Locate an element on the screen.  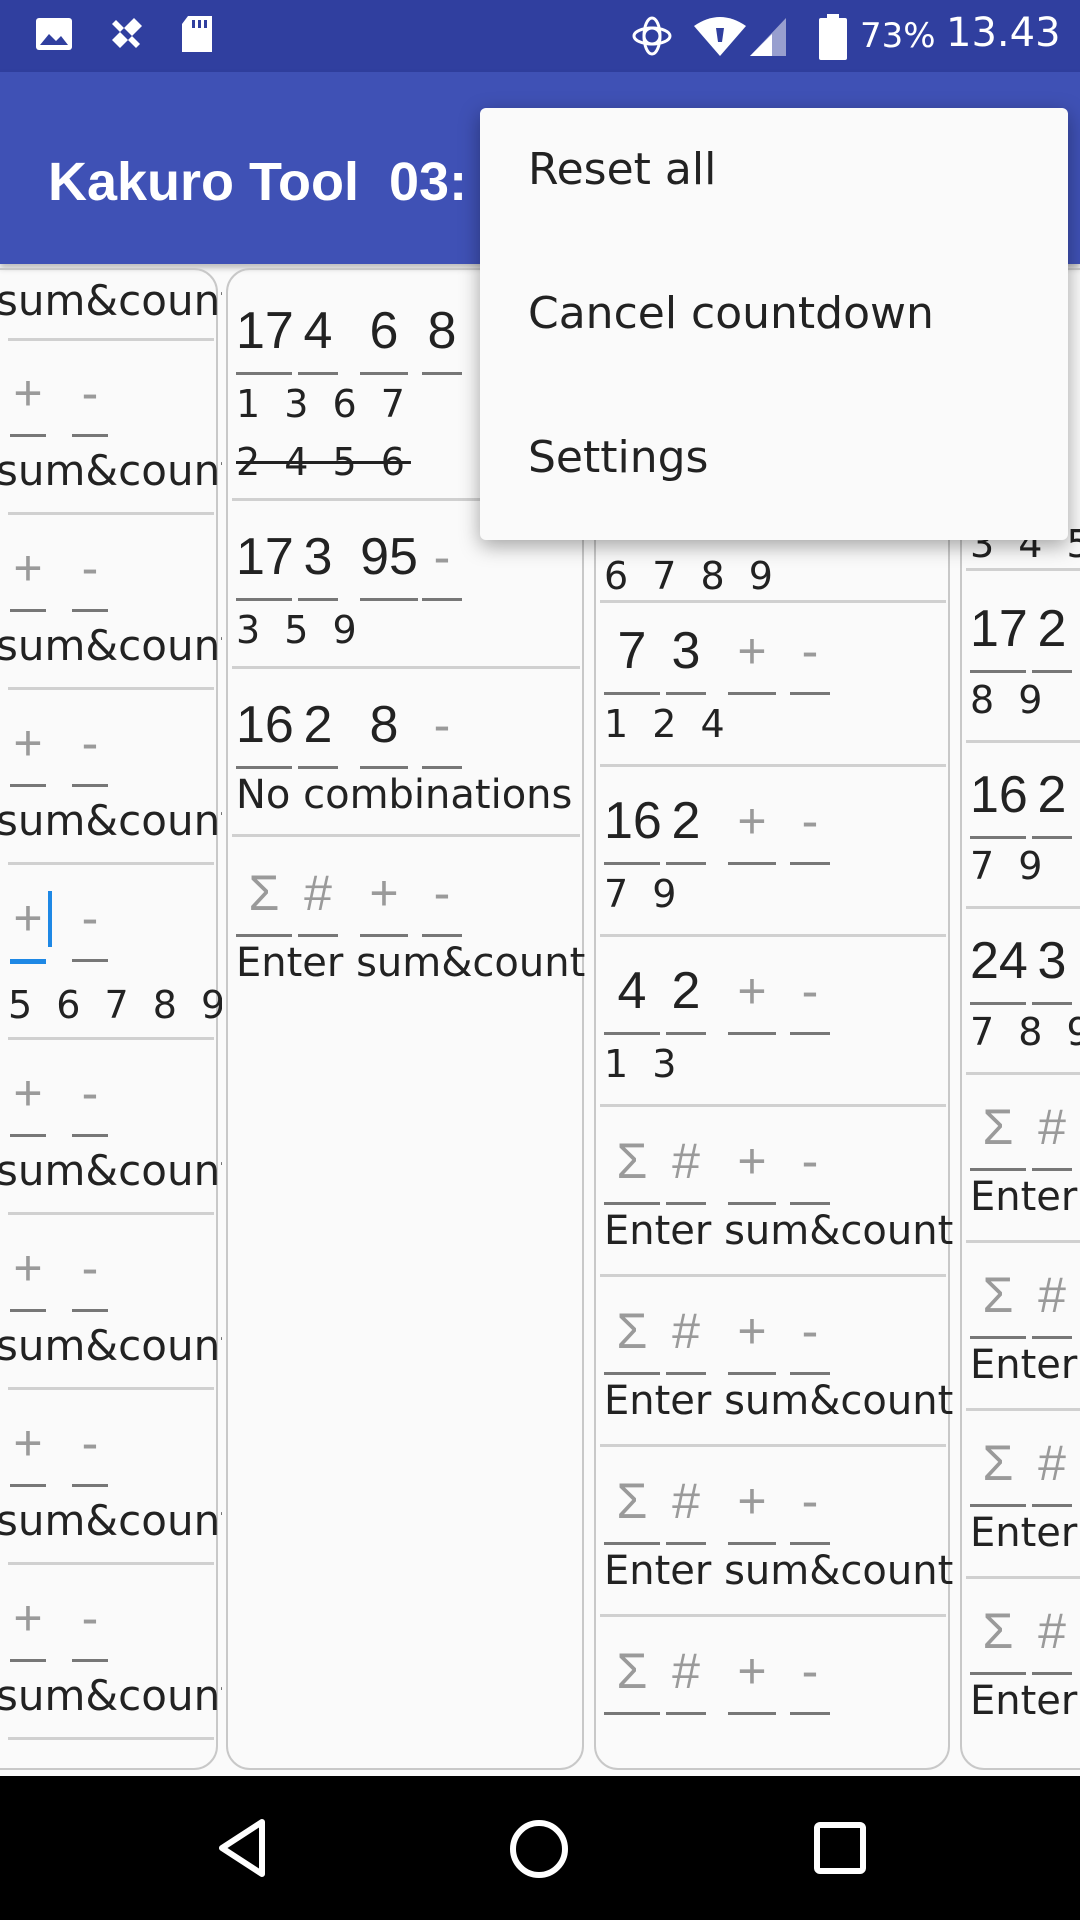
exclude-field: 8 is located at coordinates (442, 335).